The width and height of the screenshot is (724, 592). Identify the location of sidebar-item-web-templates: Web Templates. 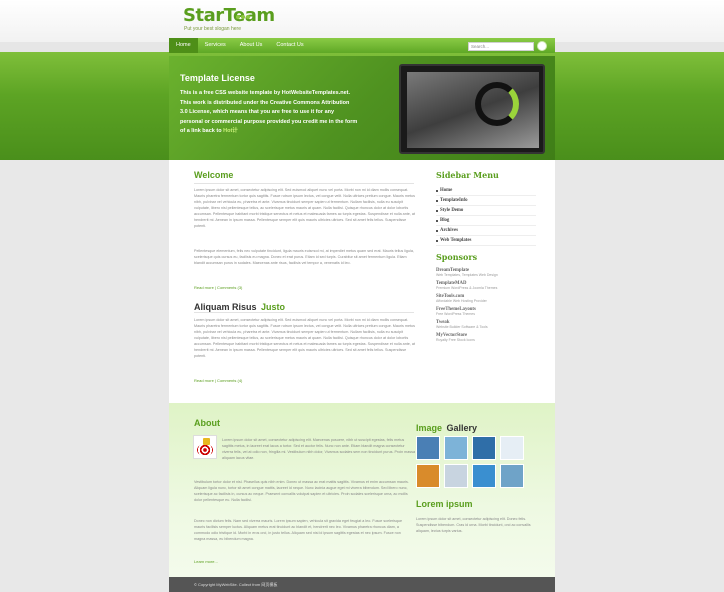
(486, 241).